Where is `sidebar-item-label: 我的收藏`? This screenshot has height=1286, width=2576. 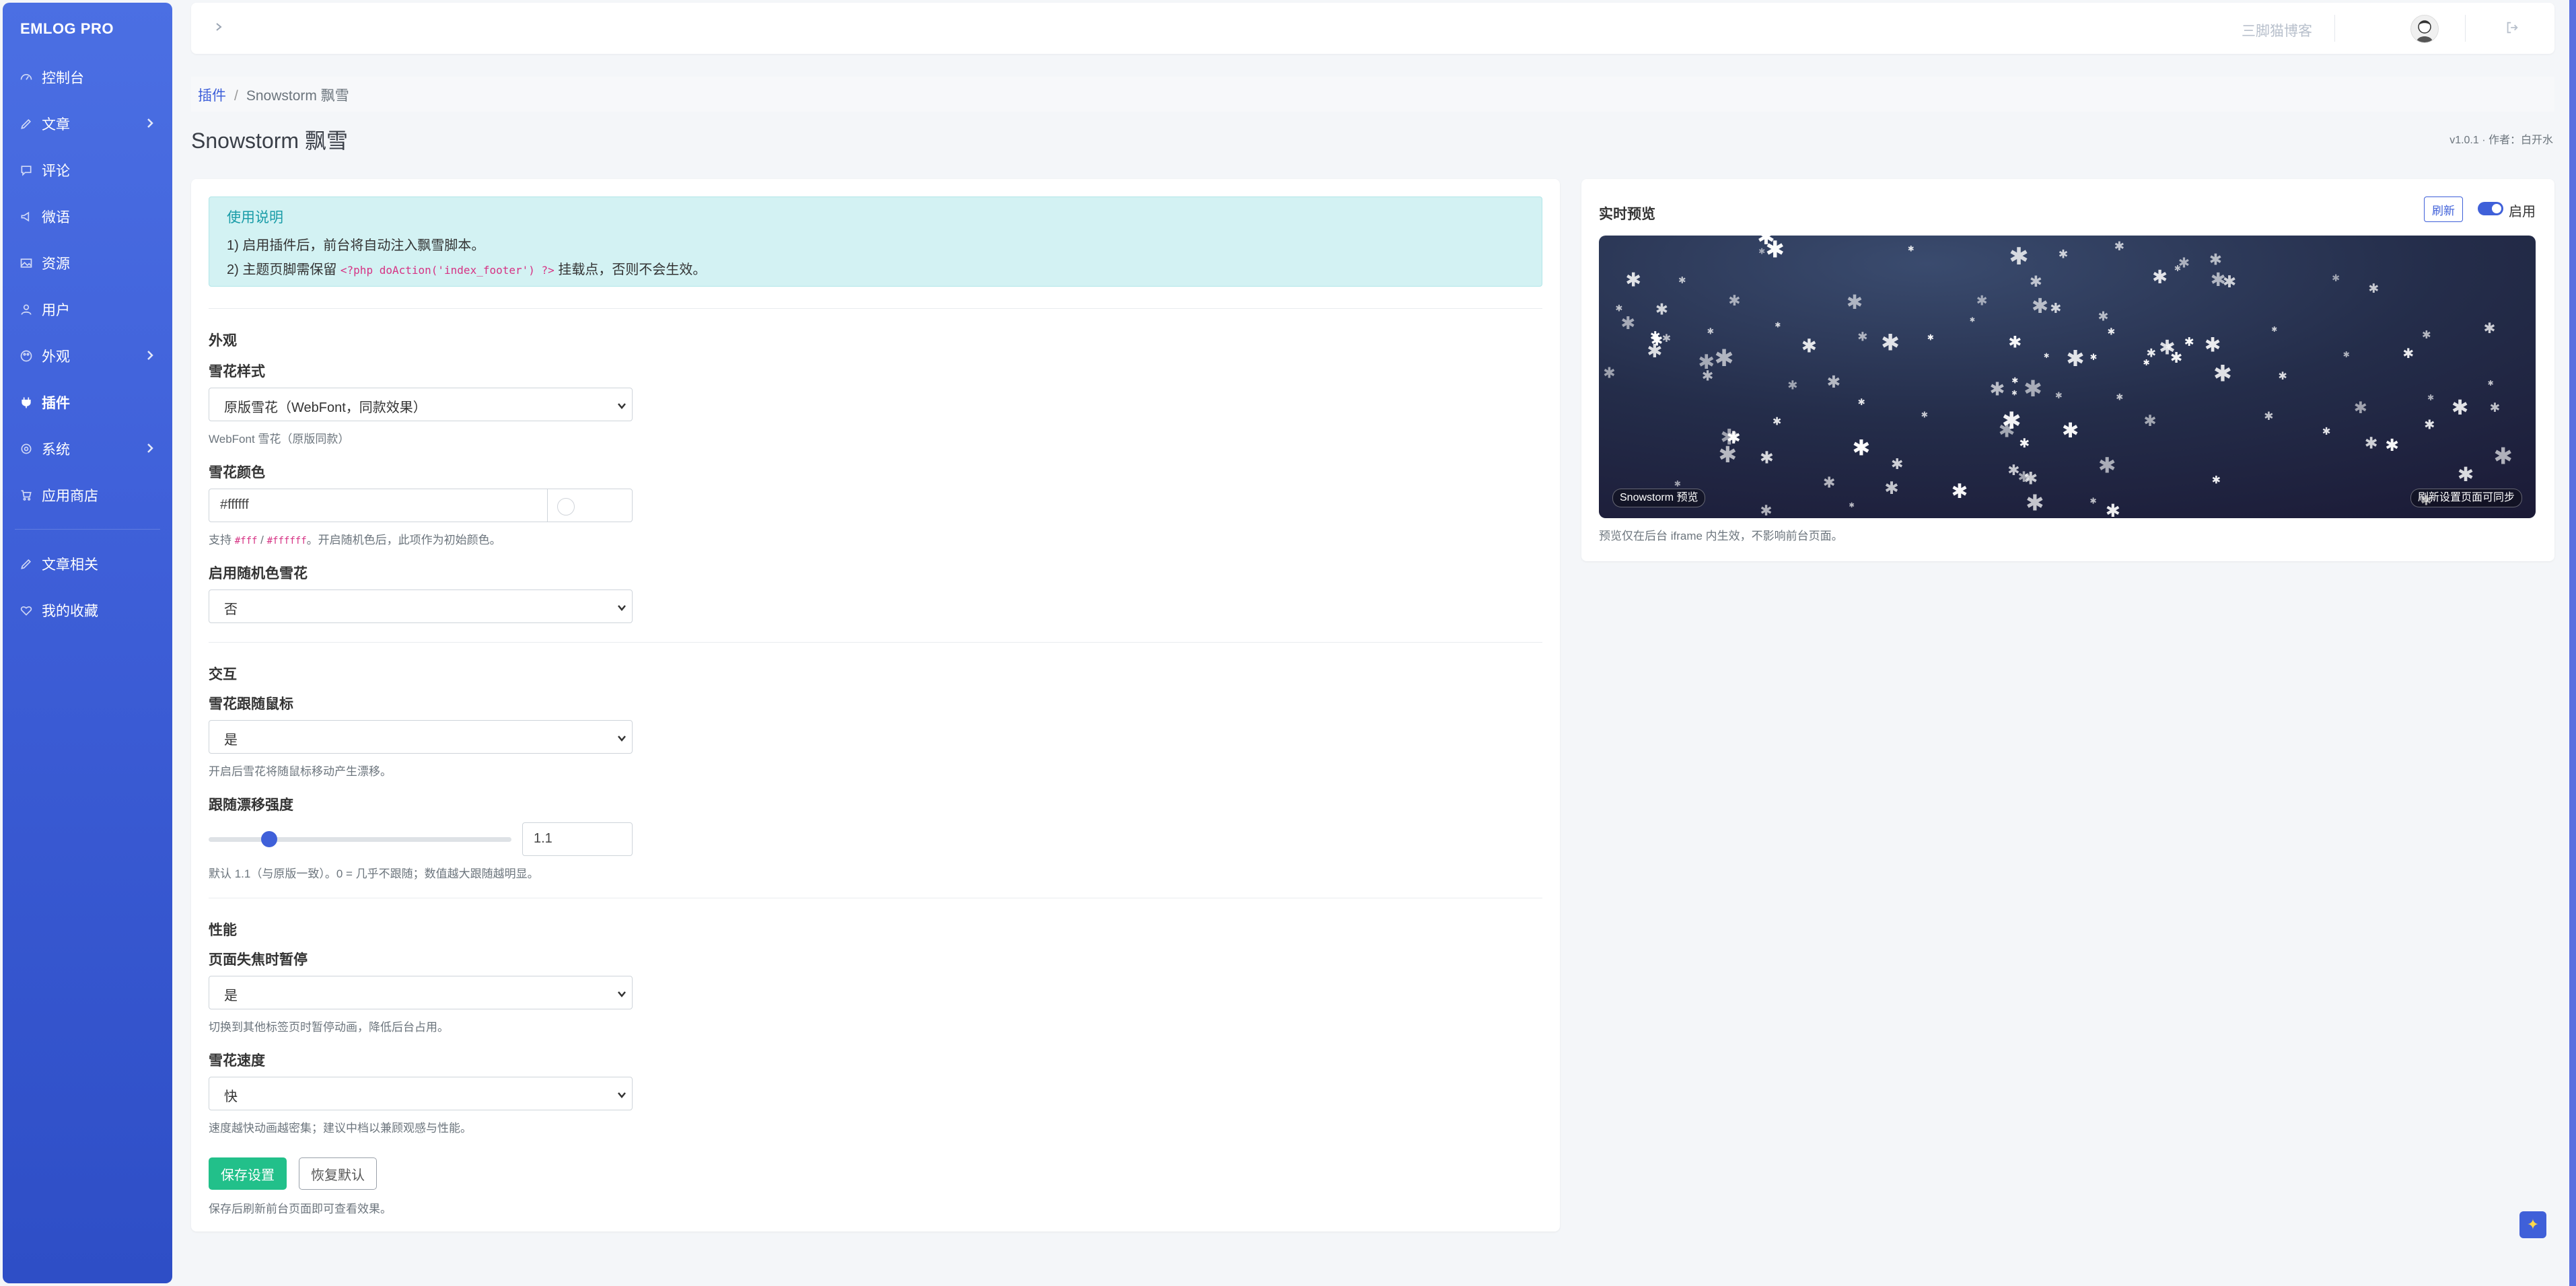
sidebar-item-label: 我的收藏 is located at coordinates (70, 611).